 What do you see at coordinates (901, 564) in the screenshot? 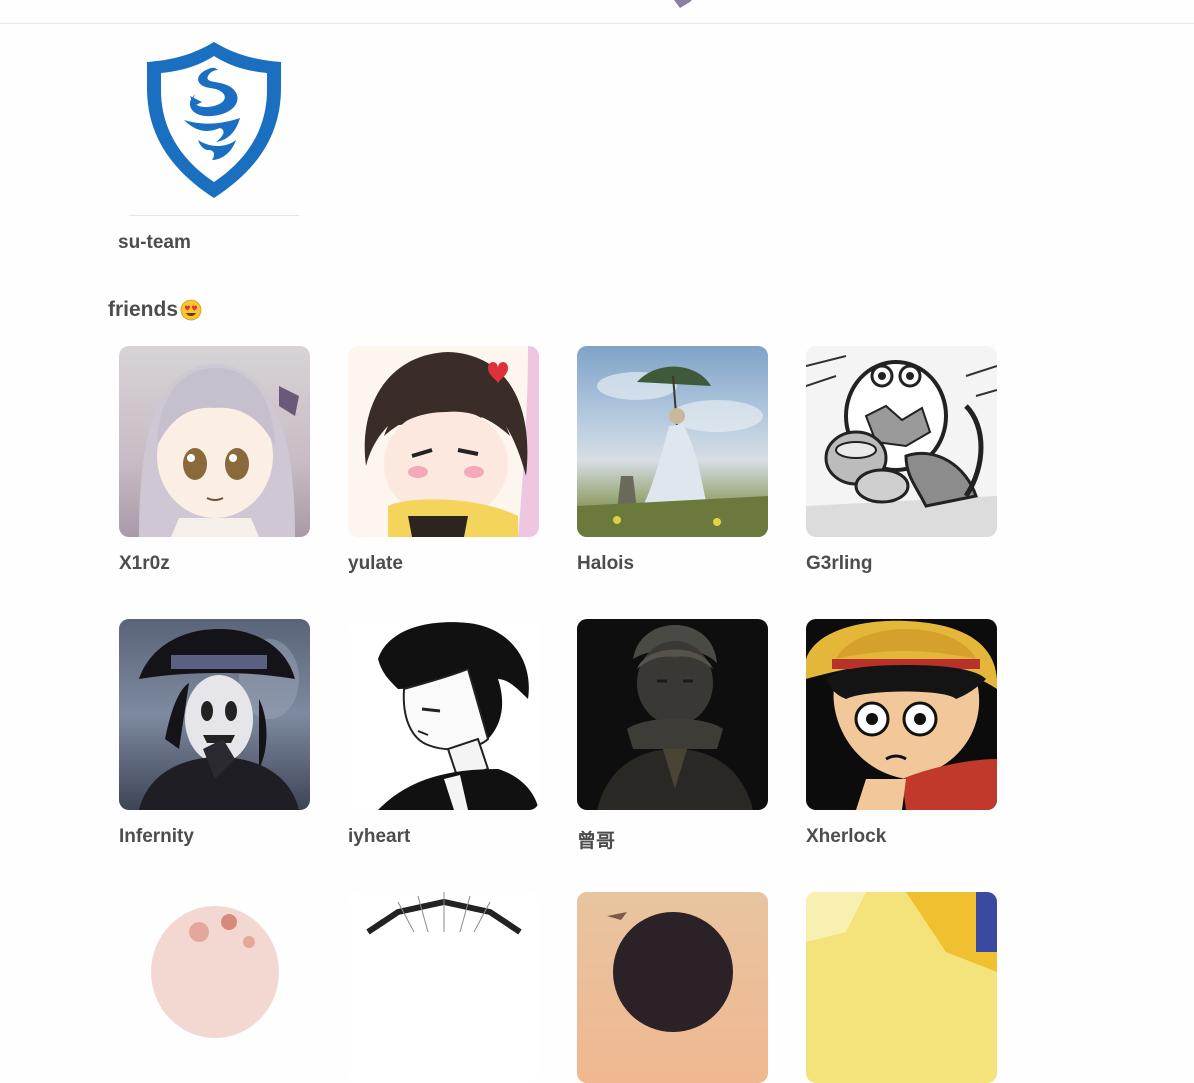
I see `friend-name: G3rling` at bounding box center [901, 564].